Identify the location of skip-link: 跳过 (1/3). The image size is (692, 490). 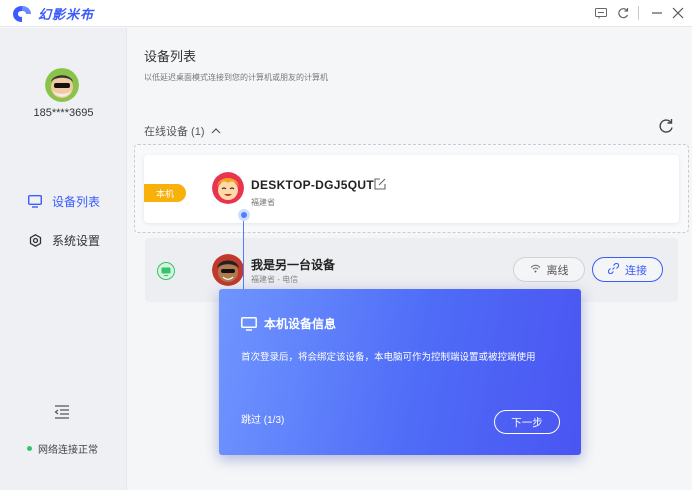
(262, 418).